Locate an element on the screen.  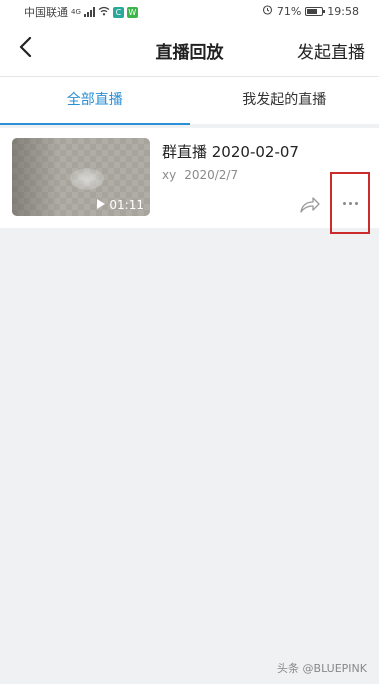
thumbnail-glare is located at coordinates (87, 179).